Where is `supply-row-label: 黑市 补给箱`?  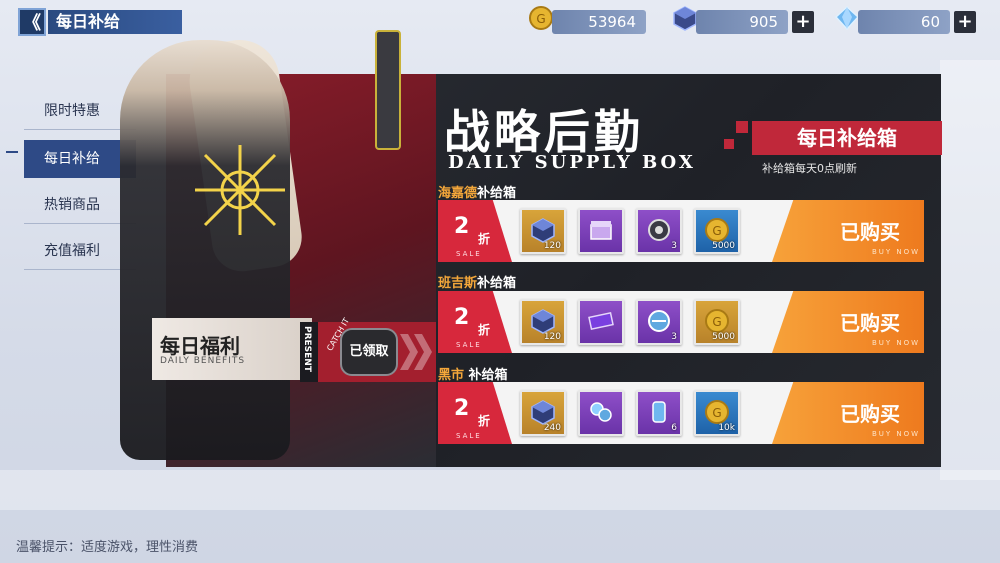
supply-row-label: 黑市 补给箱 is located at coordinates (473, 373).